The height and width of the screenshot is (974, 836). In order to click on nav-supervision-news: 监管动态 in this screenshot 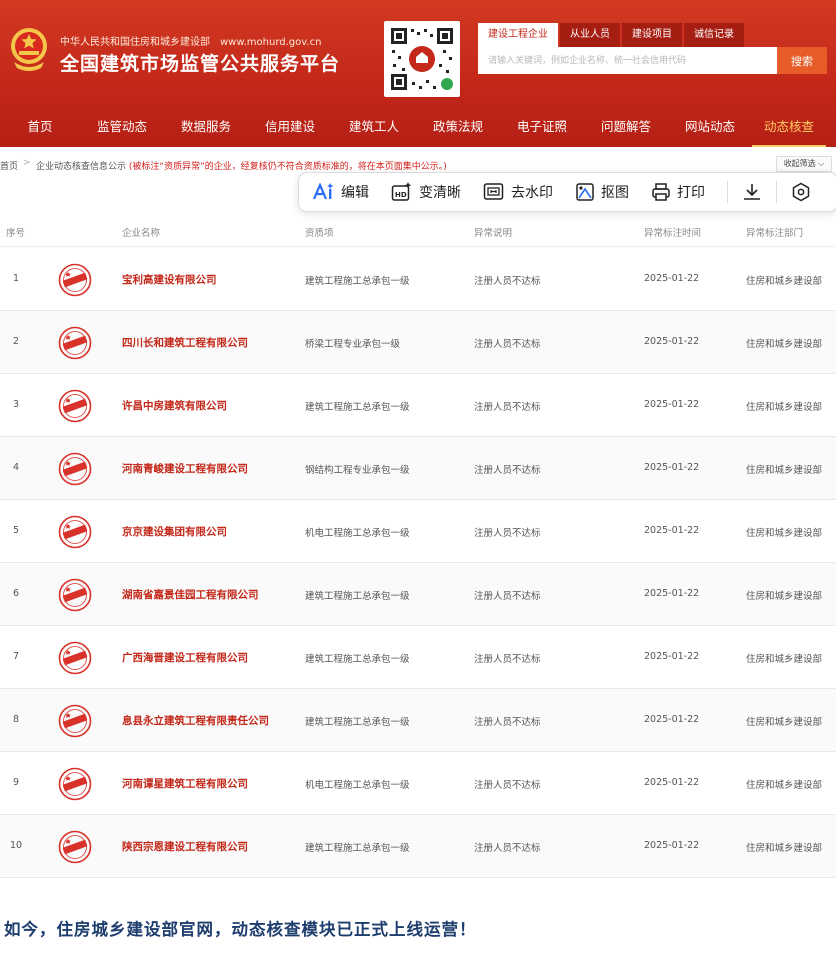, I will do `click(122, 126)`.